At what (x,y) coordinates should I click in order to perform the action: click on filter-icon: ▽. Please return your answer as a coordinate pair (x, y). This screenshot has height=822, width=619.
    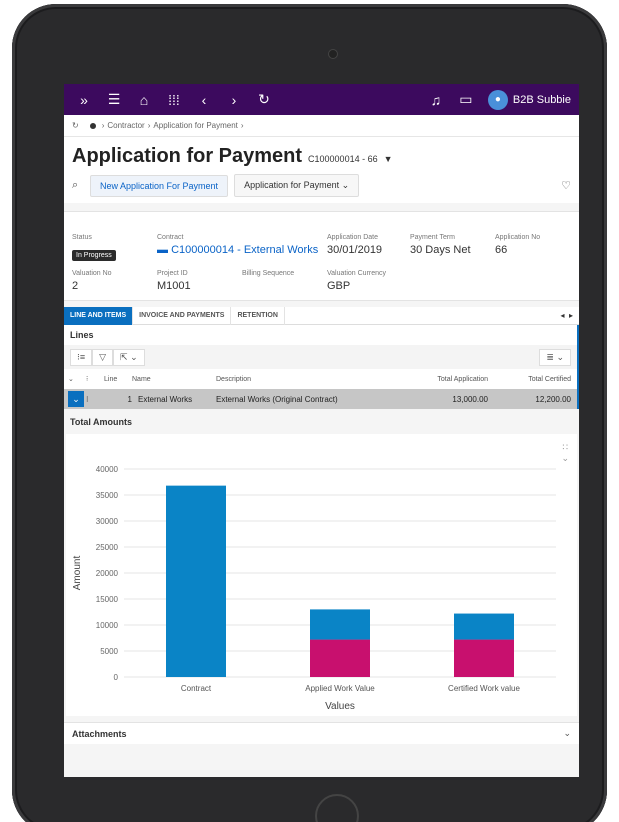
    Looking at the image, I should click on (103, 357).